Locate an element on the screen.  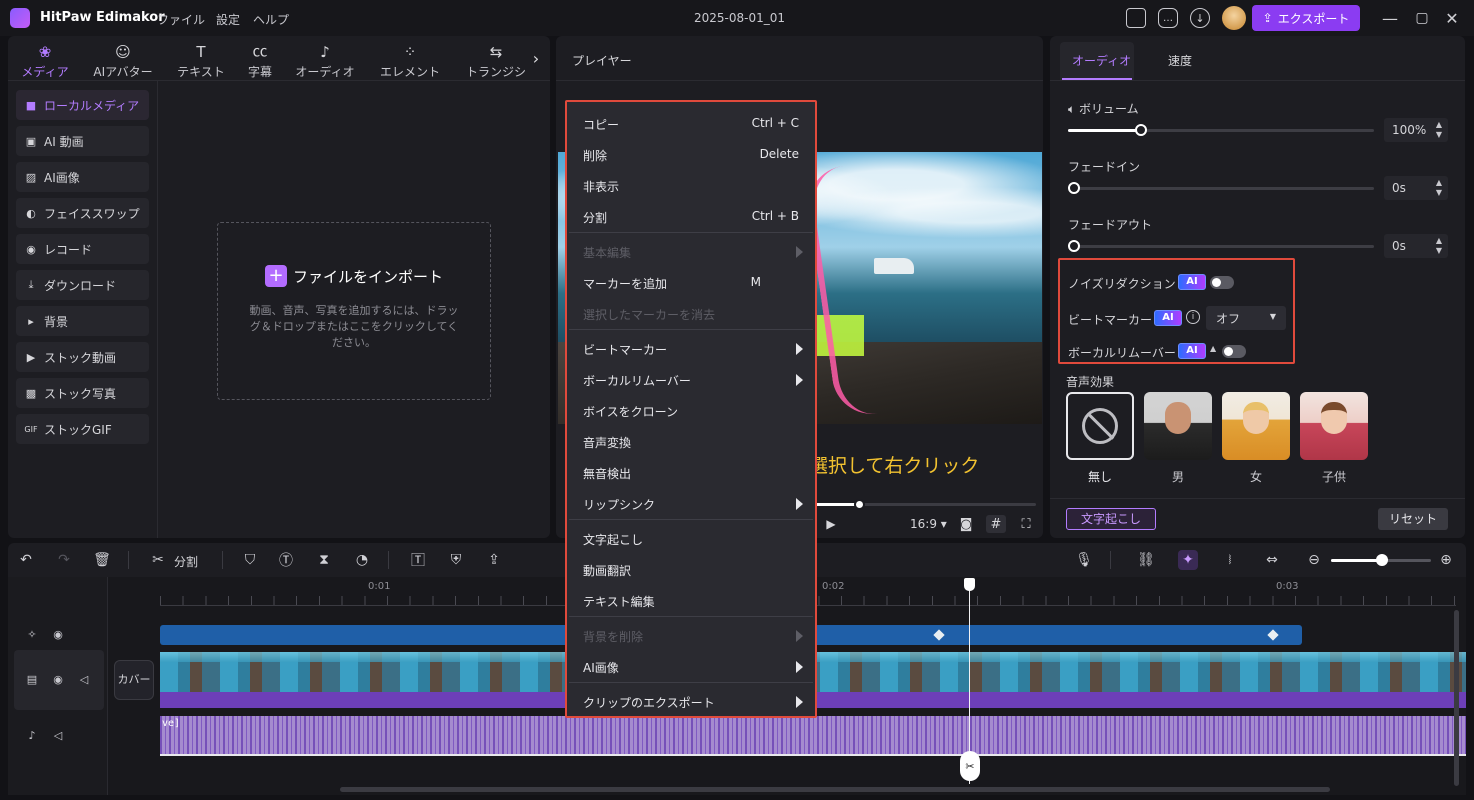
tab-transition: ⇆ トランジシ is located at coordinates (496, 60).